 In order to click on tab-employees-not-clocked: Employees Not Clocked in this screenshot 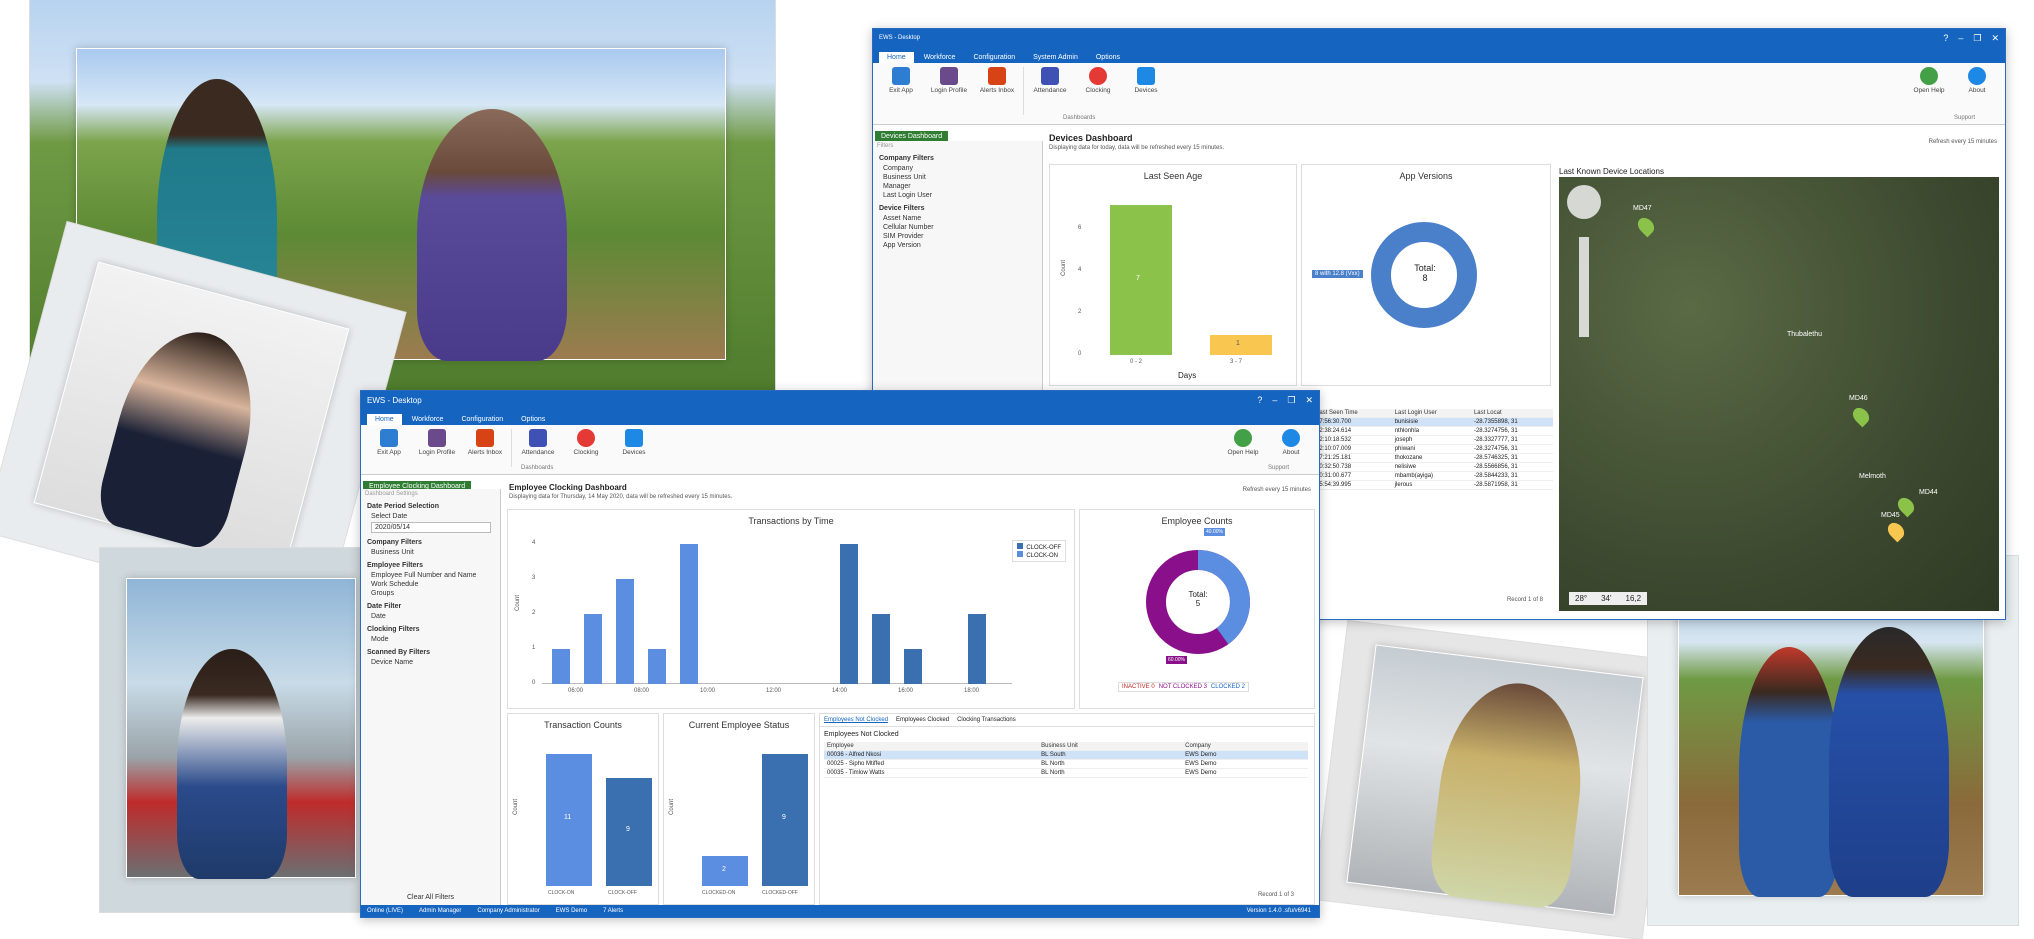, I will do `click(856, 720)`.